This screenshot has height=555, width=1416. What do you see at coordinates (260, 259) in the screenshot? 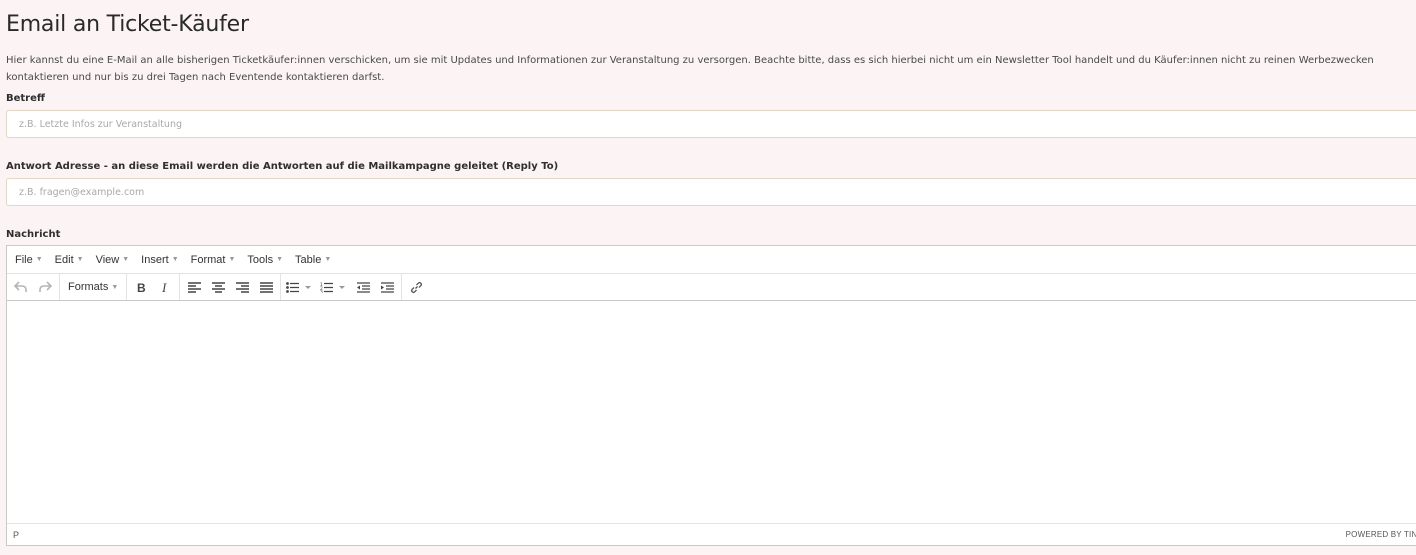
I see `menu-tools-label: Tools` at bounding box center [260, 259].